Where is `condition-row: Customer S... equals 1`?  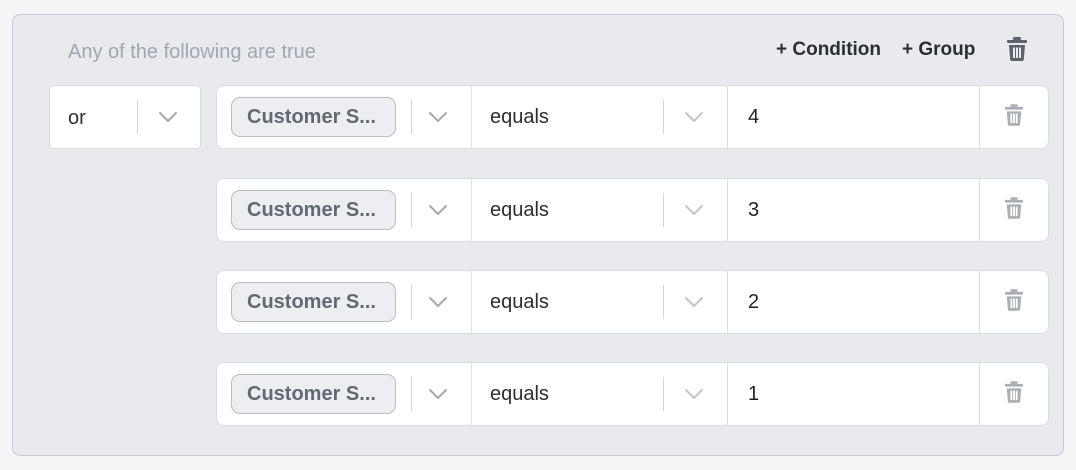 condition-row: Customer S... equals 1 is located at coordinates (632, 394).